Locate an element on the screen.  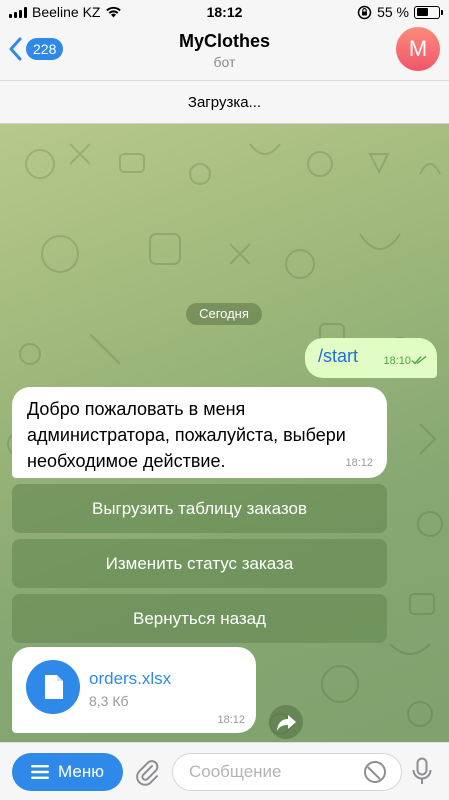
battery-percent: 55 % is located at coordinates (393, 12).